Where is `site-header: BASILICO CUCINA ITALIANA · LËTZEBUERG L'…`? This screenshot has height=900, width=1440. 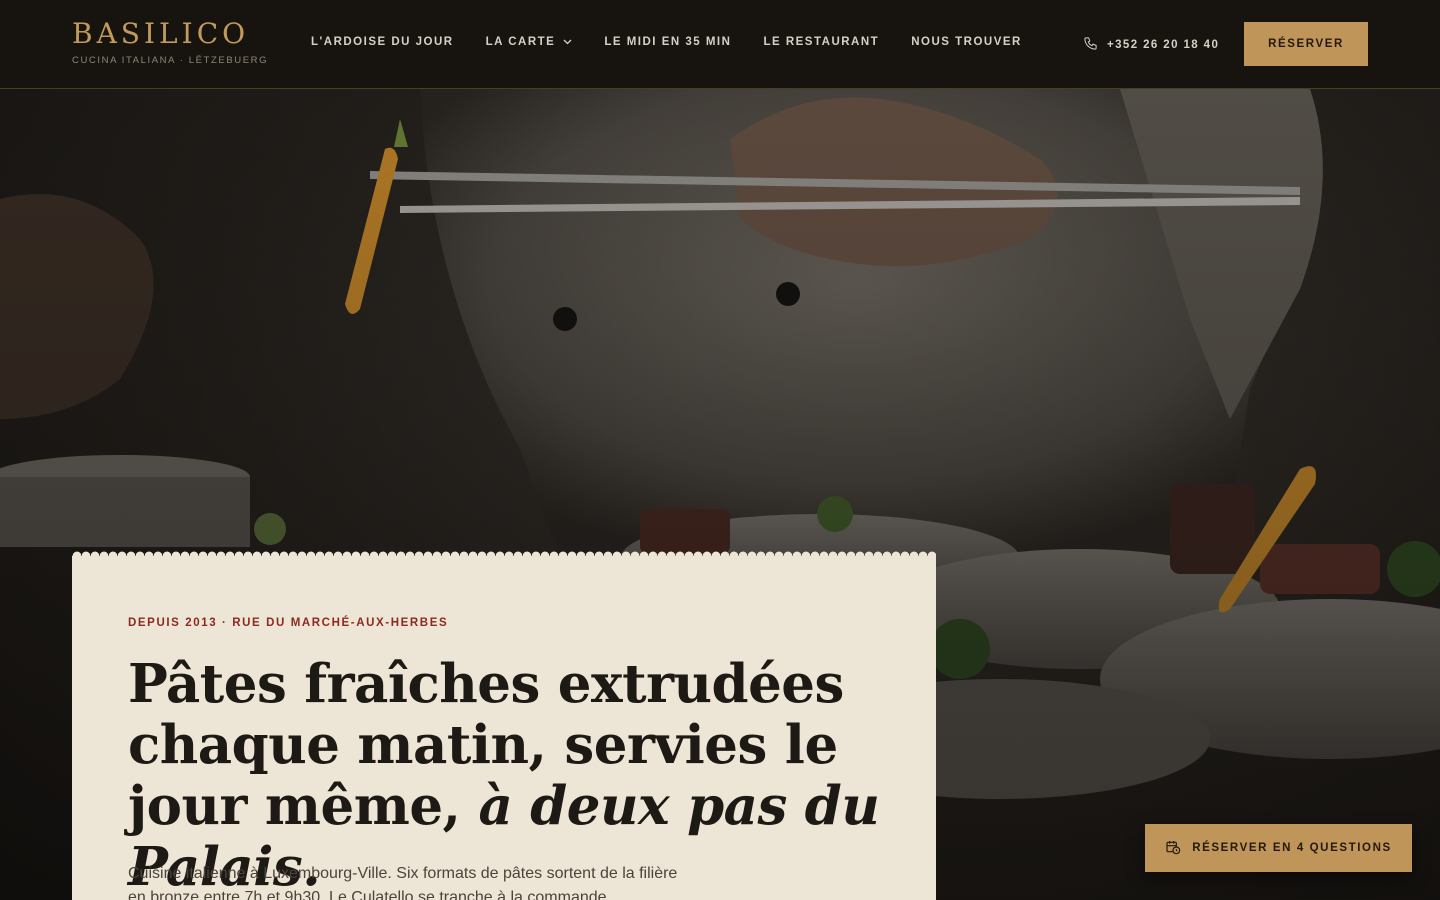 site-header: BASILICO CUCINA ITALIANA · LËTZEBUERG L'… is located at coordinates (720, 44).